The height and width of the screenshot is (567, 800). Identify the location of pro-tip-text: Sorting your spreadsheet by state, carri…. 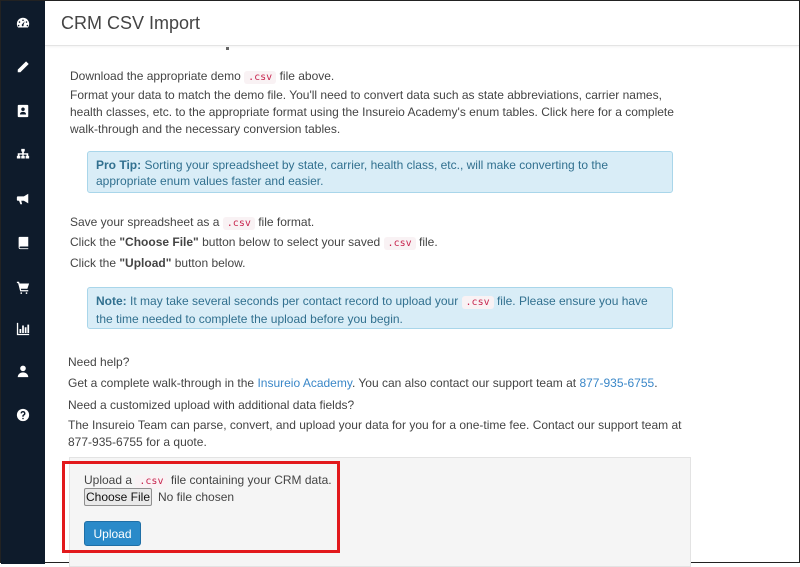
(352, 173).